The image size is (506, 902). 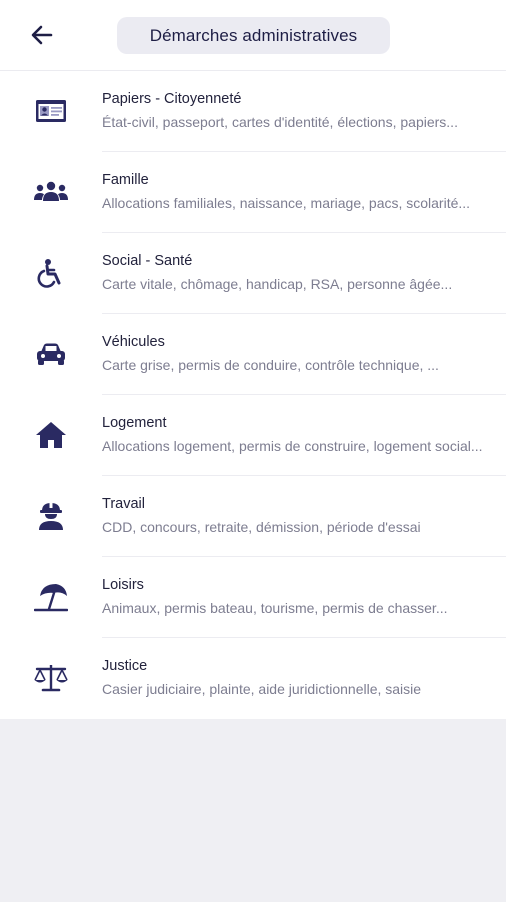 What do you see at coordinates (51, 192) in the screenshot?
I see `family-icon` at bounding box center [51, 192].